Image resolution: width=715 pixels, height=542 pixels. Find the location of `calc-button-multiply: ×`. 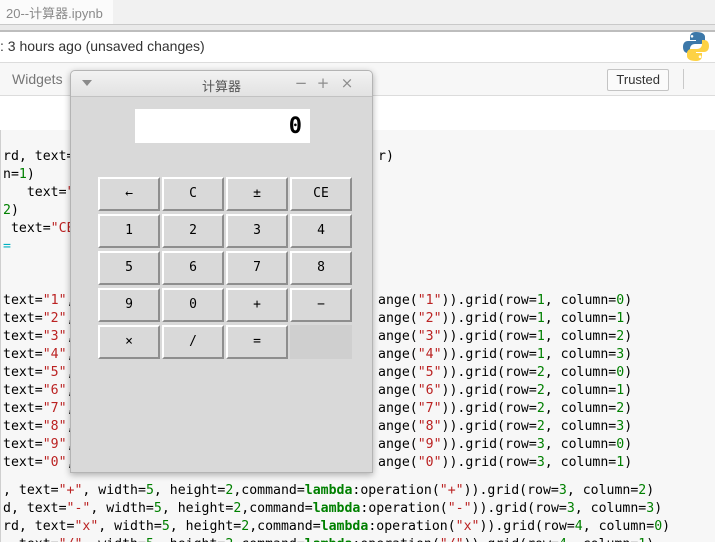

calc-button-multiply: × is located at coordinates (129, 342).